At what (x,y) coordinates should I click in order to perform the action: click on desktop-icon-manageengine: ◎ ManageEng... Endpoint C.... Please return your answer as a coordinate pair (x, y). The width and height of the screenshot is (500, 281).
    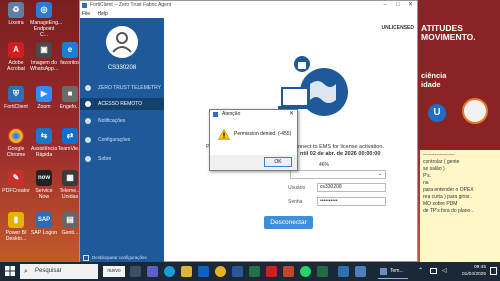
    Looking at the image, I should click on (46, 20).